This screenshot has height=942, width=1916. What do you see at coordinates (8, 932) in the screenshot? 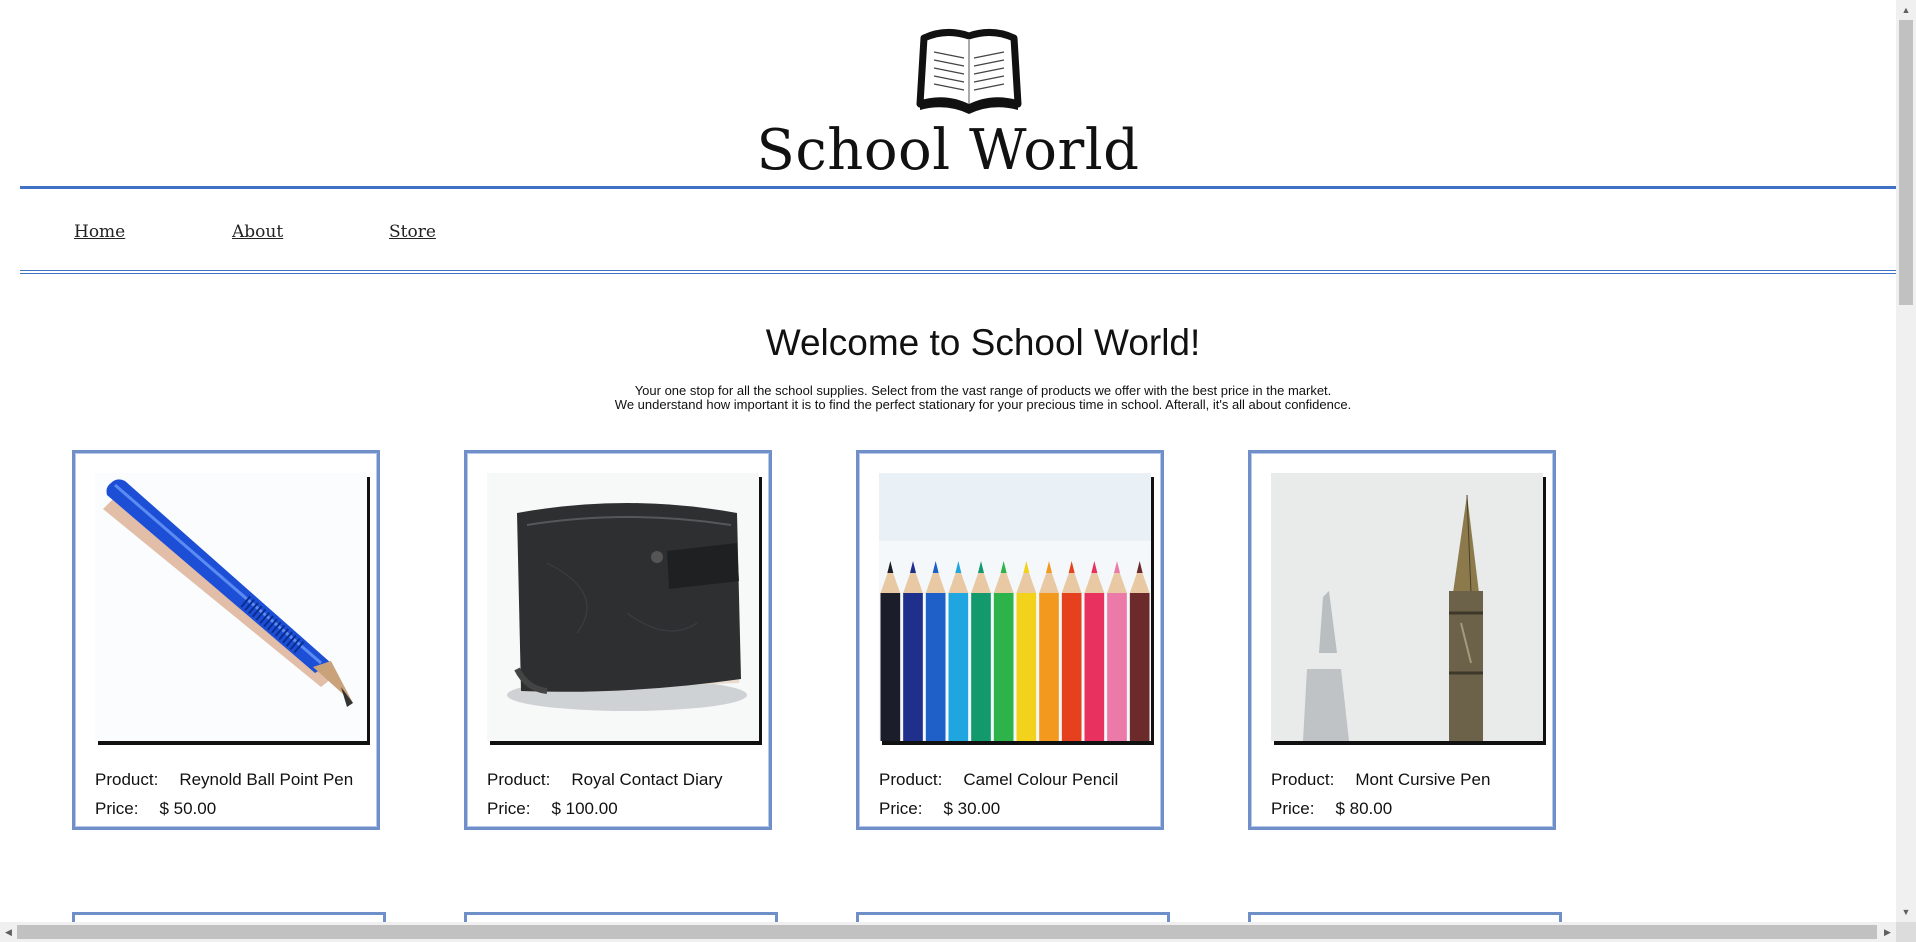
I see `scroll-left-arrow-icon: ◀` at bounding box center [8, 932].